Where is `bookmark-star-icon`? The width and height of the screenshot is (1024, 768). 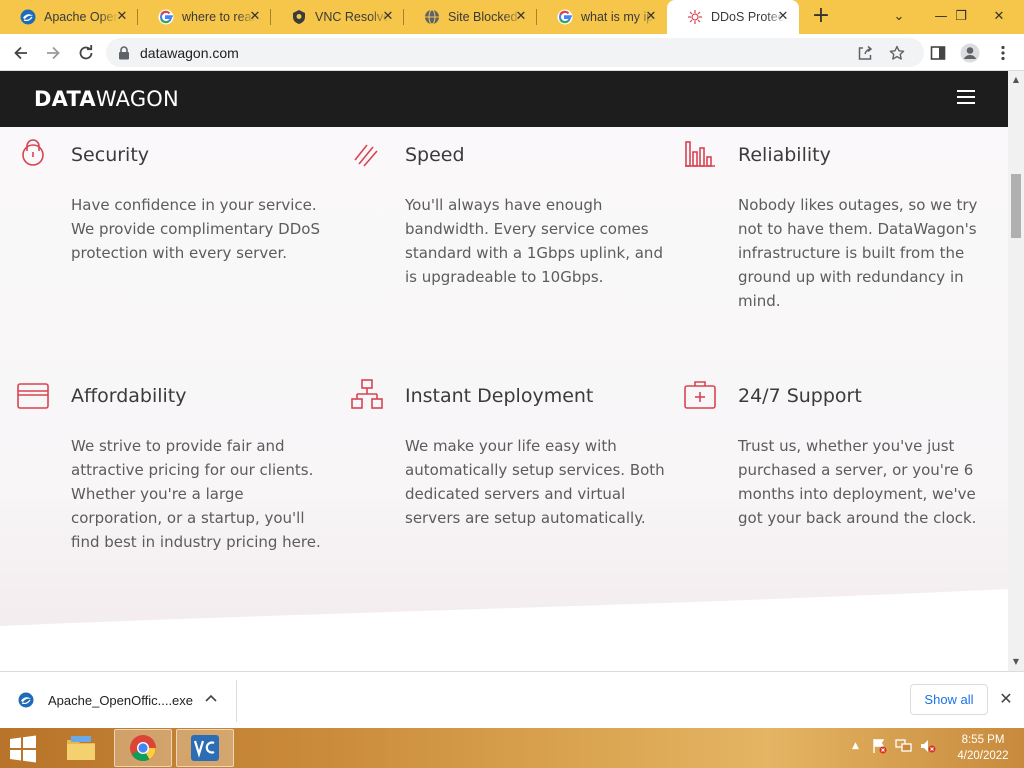
bookmark-star-icon is located at coordinates (897, 53).